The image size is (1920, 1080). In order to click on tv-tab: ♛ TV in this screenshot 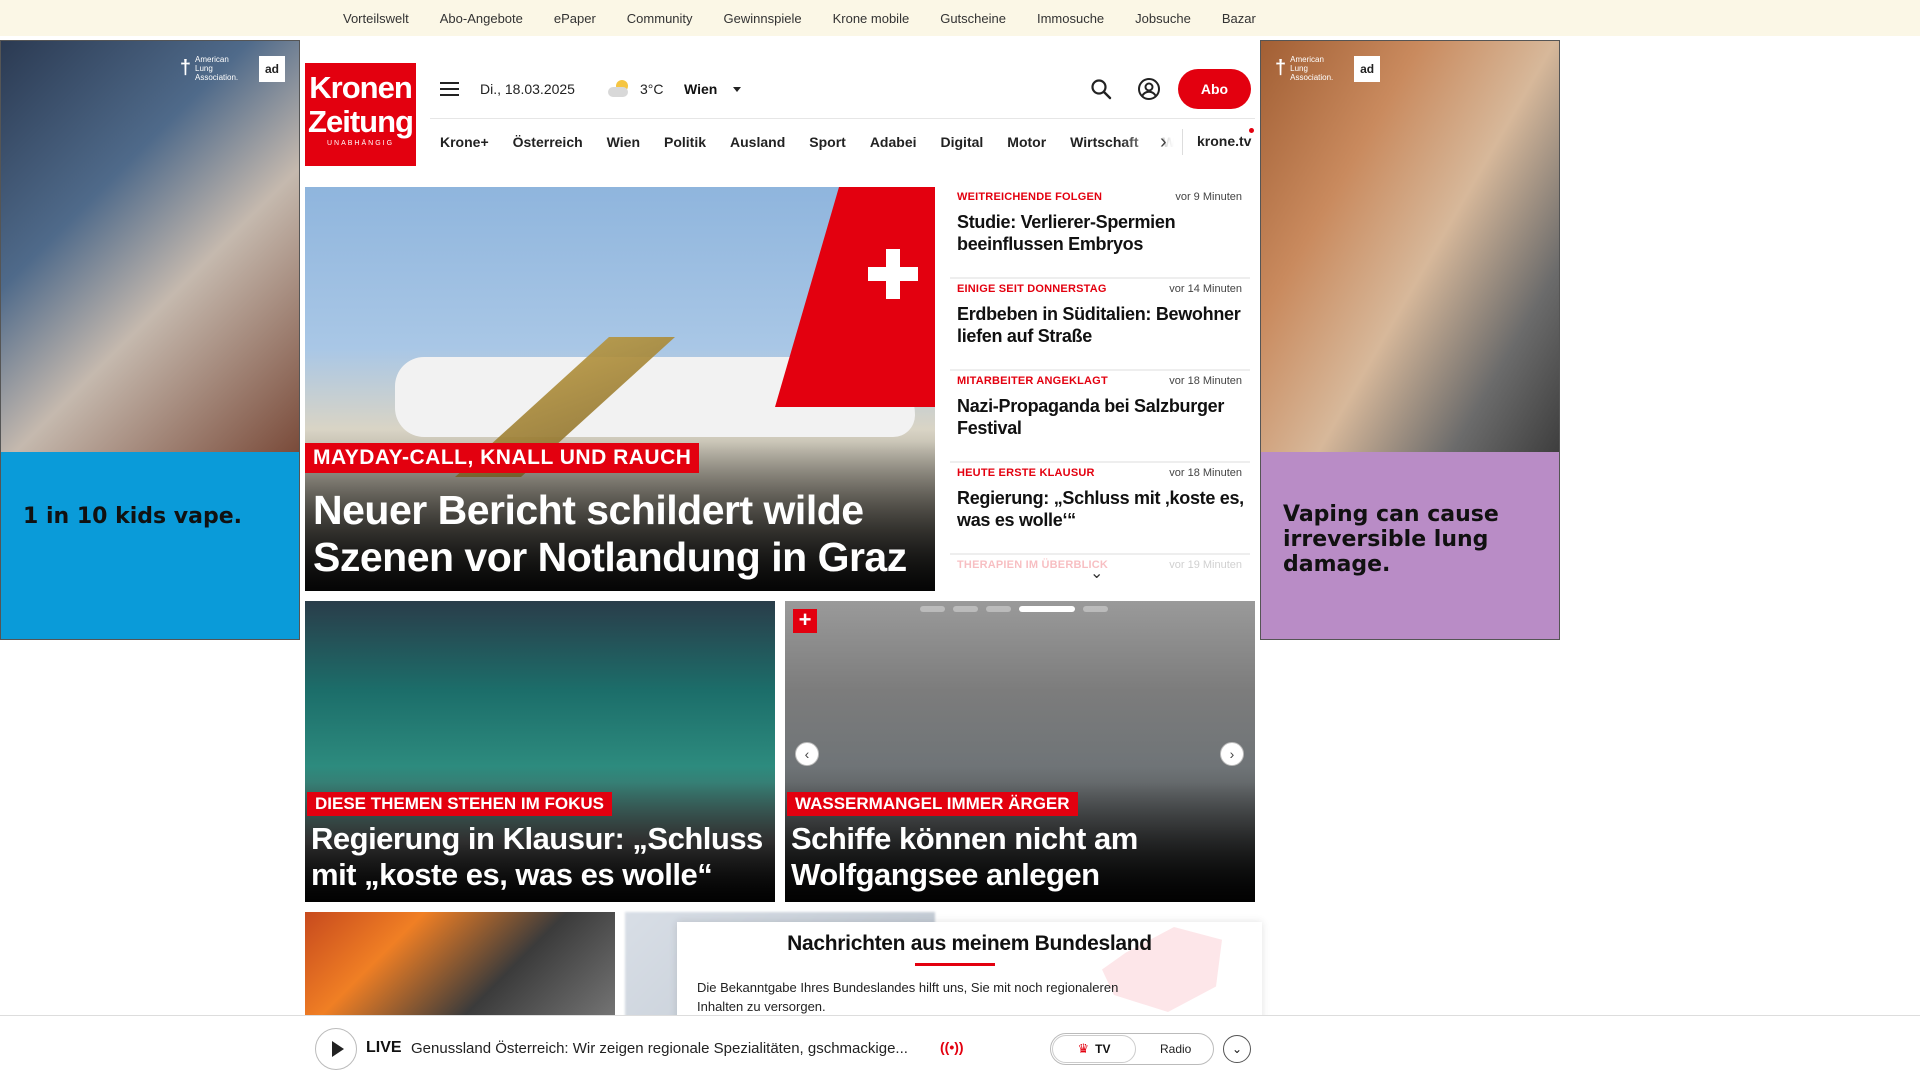, I will do `click(1094, 1049)`.